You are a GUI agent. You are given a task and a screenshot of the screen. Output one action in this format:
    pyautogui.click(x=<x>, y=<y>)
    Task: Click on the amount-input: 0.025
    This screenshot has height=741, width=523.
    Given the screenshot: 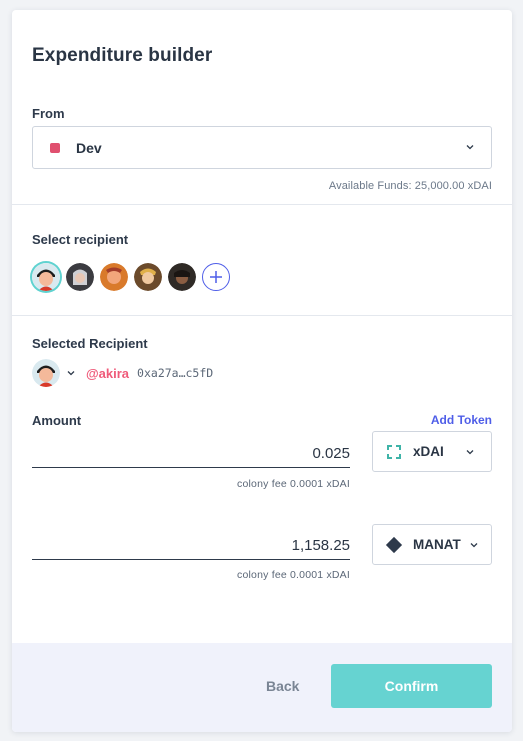 What is the action you would take?
    pyautogui.click(x=331, y=453)
    